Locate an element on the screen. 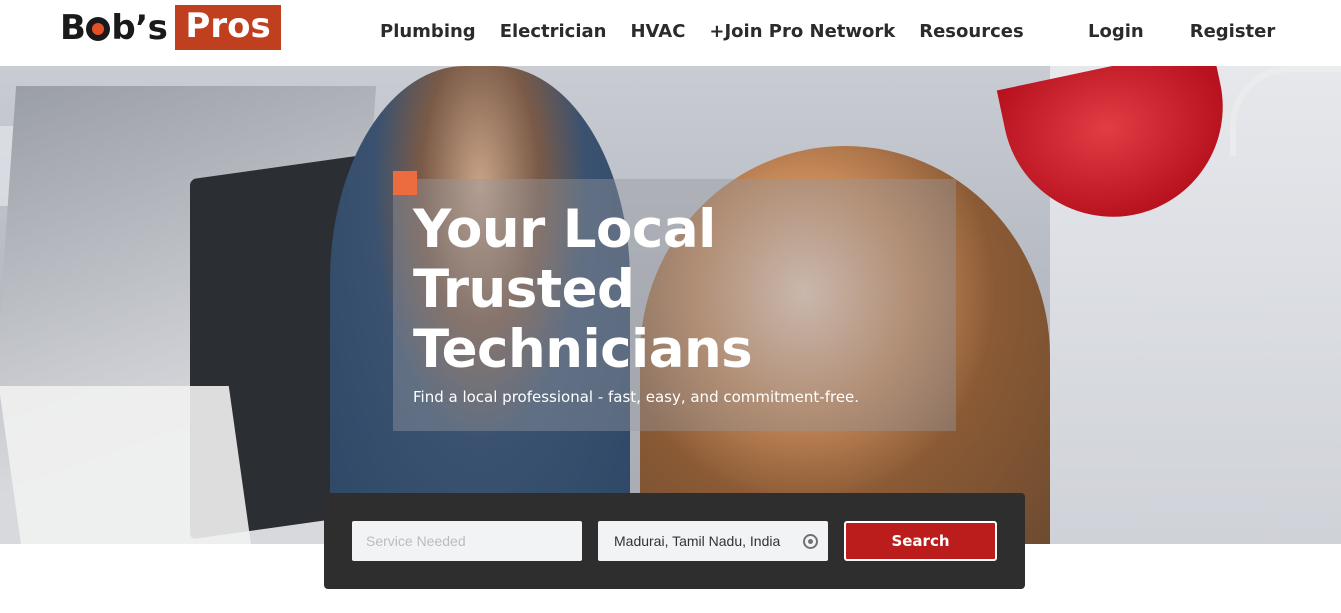 Image resolution: width=1341 pixels, height=613 pixels. nav-plumbing: Plumbing is located at coordinates (428, 31).